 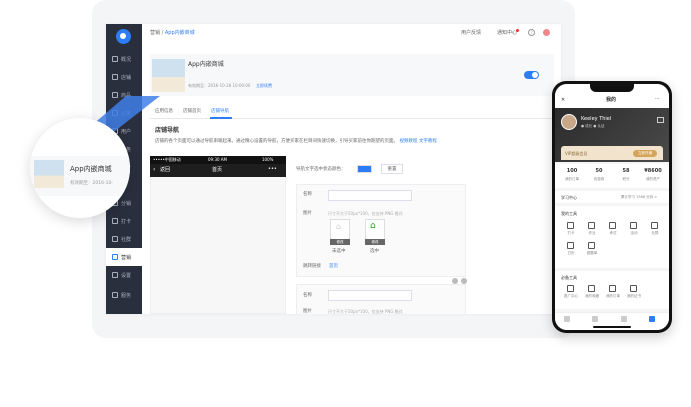 What do you see at coordinates (471, 33) in the screenshot?
I see `feedback-link: 用户反馈` at bounding box center [471, 33].